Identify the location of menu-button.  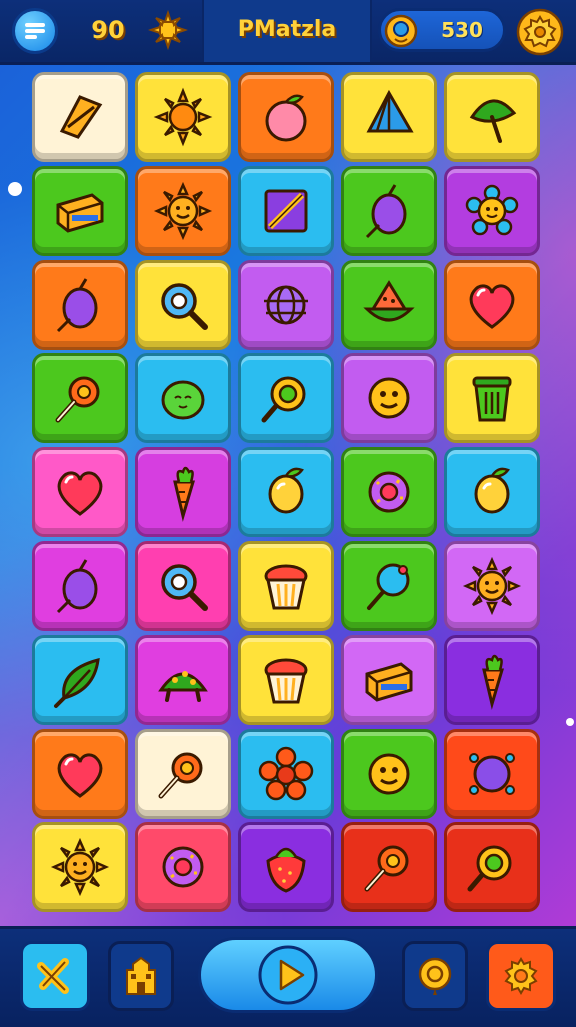
(35, 31).